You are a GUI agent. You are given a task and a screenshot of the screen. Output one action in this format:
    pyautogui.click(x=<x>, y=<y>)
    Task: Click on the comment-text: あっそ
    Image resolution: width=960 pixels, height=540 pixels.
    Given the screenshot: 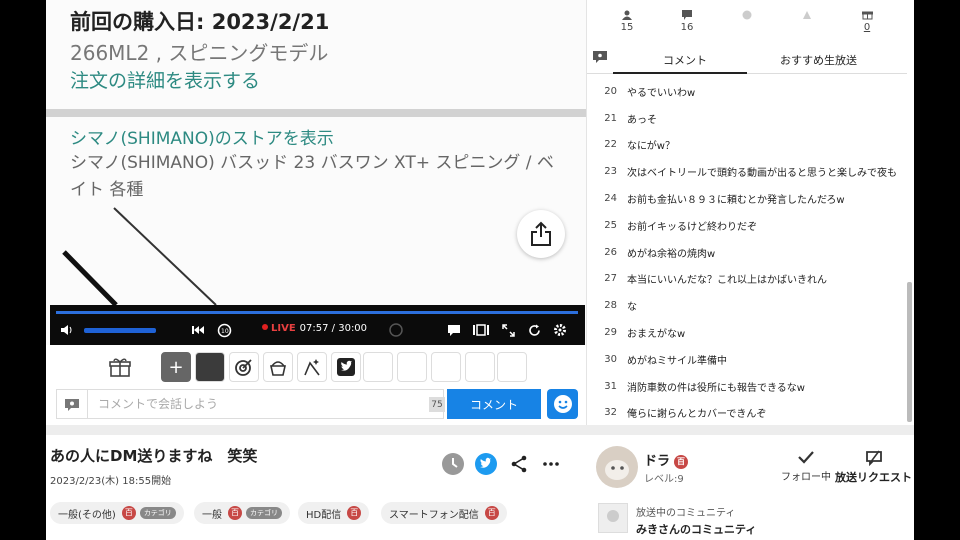 What is the action you would take?
    pyautogui.click(x=642, y=120)
    